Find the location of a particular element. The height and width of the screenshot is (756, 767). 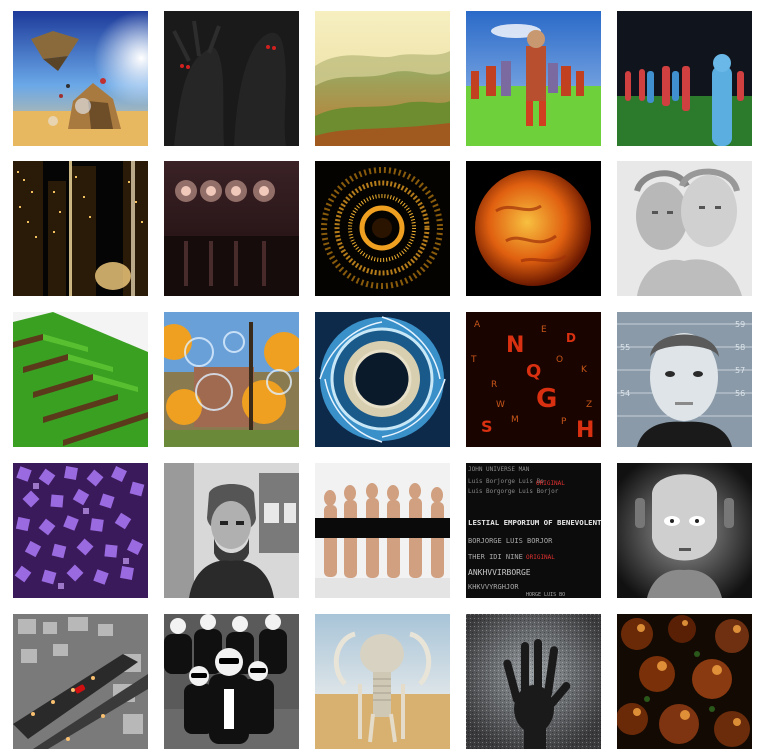

ruler-number: 57 is located at coordinates (740, 370).